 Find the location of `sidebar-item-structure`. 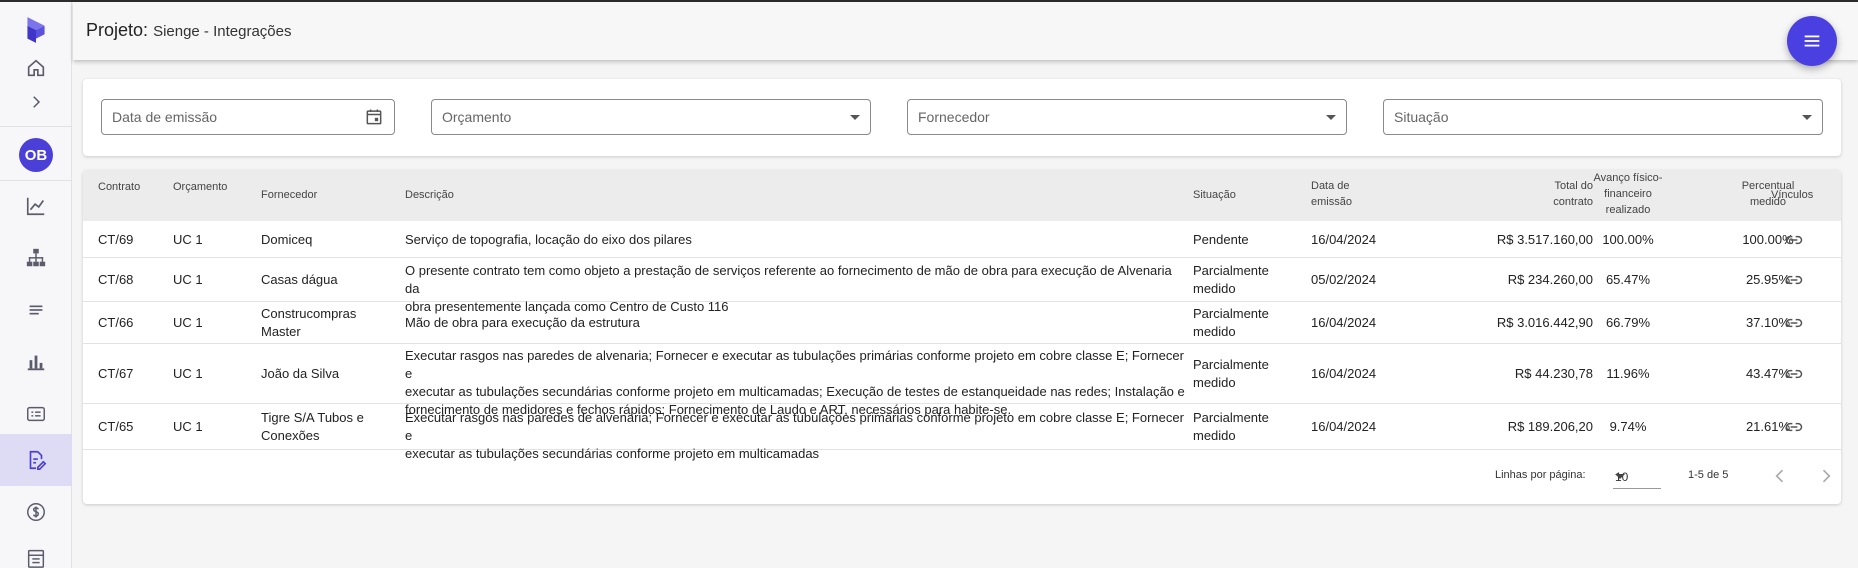

sidebar-item-structure is located at coordinates (36, 258).